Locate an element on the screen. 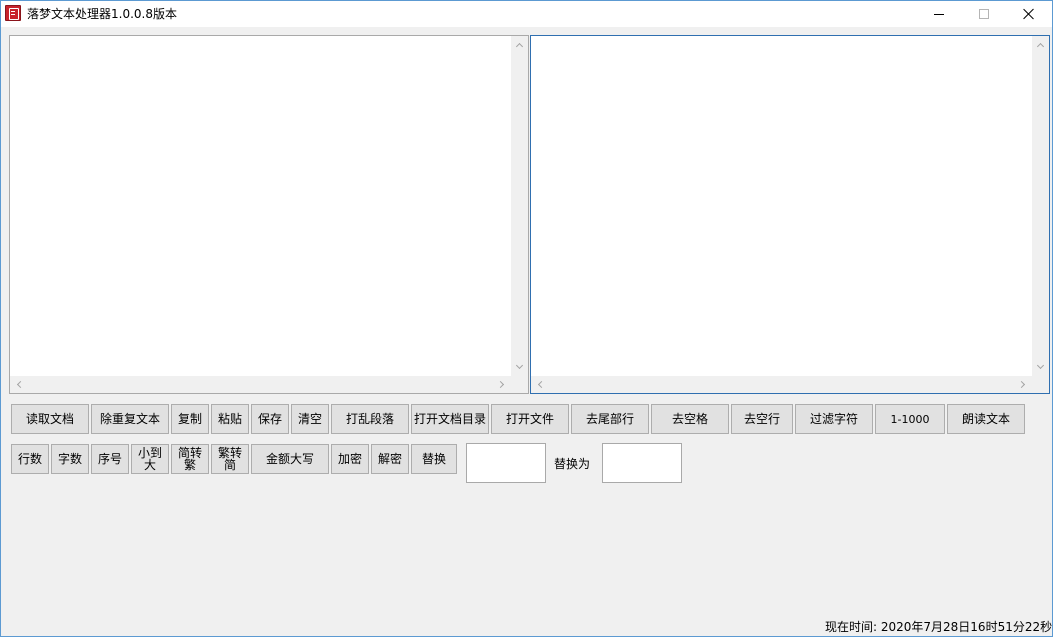  minimize-icon is located at coordinates (939, 14).